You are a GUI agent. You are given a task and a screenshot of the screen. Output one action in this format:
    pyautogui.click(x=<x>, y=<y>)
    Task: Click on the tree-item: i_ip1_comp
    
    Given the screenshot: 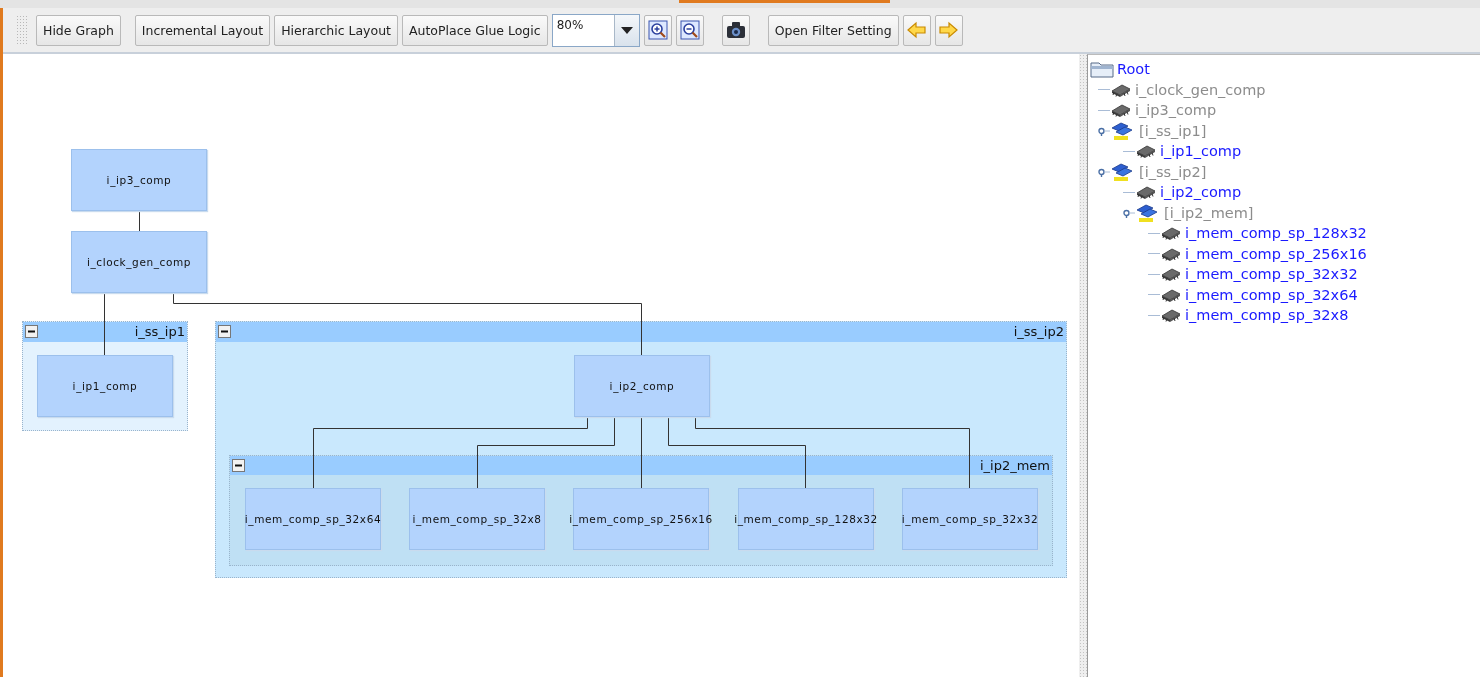 What is the action you would take?
    pyautogui.click(x=1201, y=151)
    